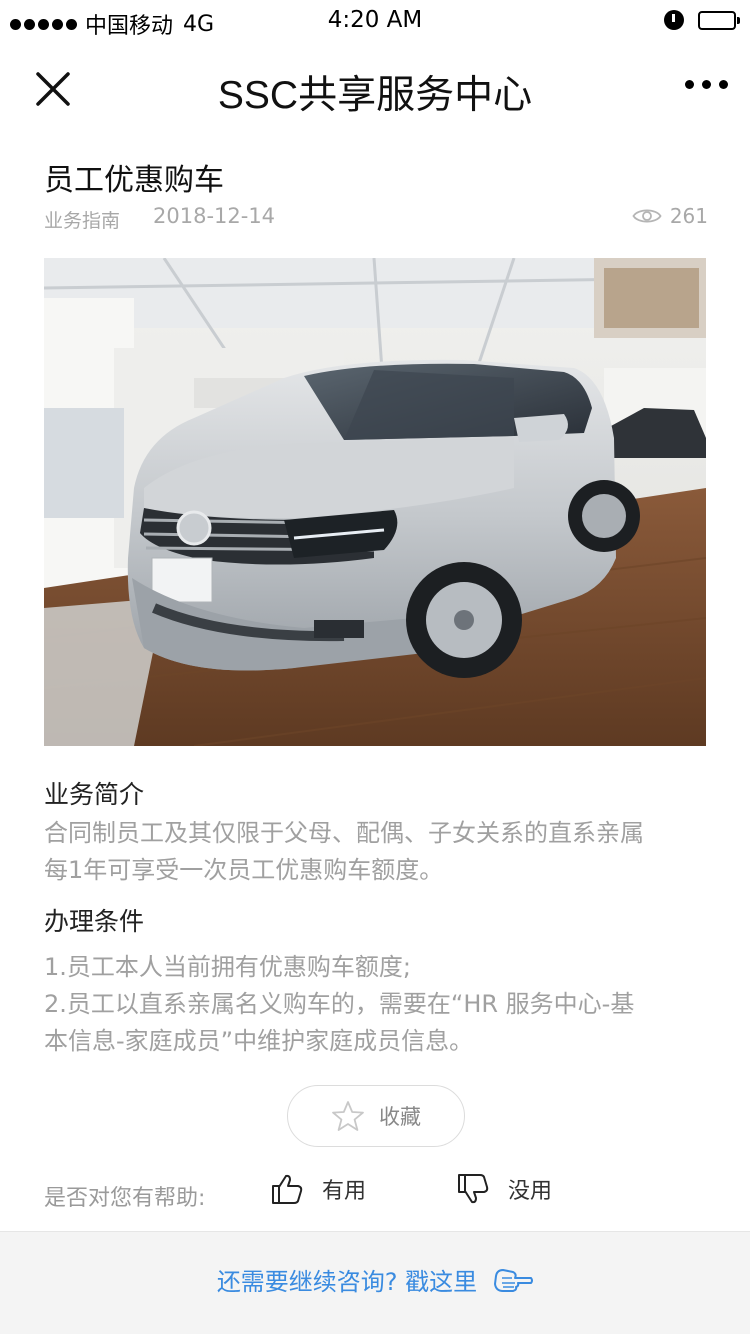  What do you see at coordinates (473, 1189) in the screenshot?
I see `thumbs-down-icon` at bounding box center [473, 1189].